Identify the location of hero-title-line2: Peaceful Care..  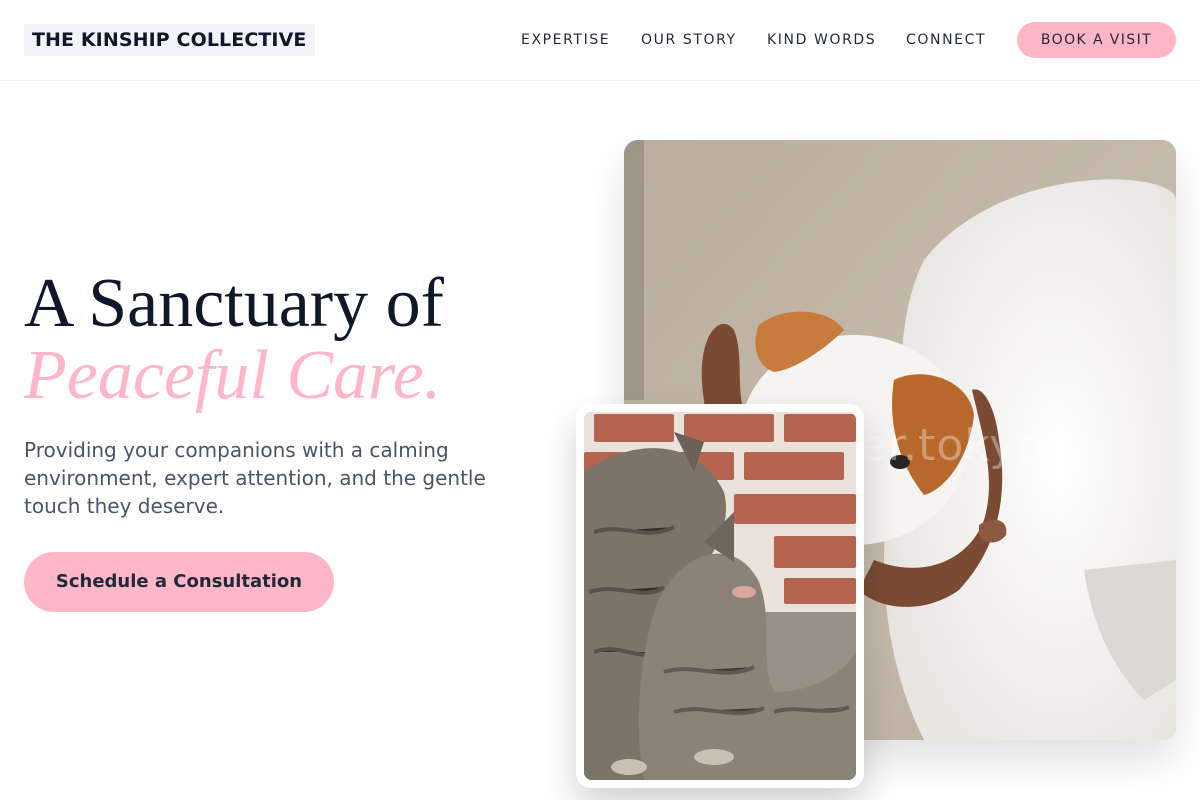
(233, 375).